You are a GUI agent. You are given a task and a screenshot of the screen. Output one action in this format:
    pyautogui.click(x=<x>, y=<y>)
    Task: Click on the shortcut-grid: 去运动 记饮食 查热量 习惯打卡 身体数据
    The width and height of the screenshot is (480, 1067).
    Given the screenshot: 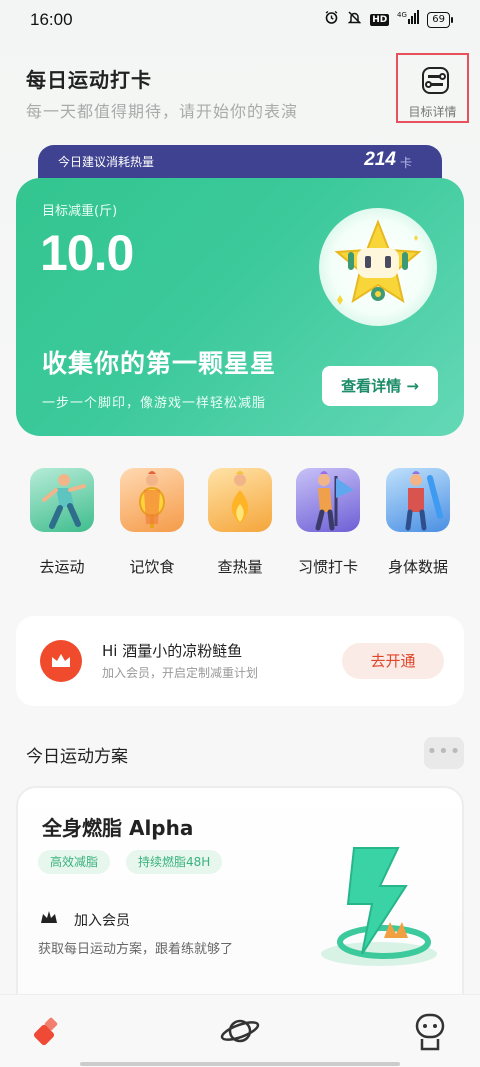 What is the action you would take?
    pyautogui.click(x=240, y=517)
    